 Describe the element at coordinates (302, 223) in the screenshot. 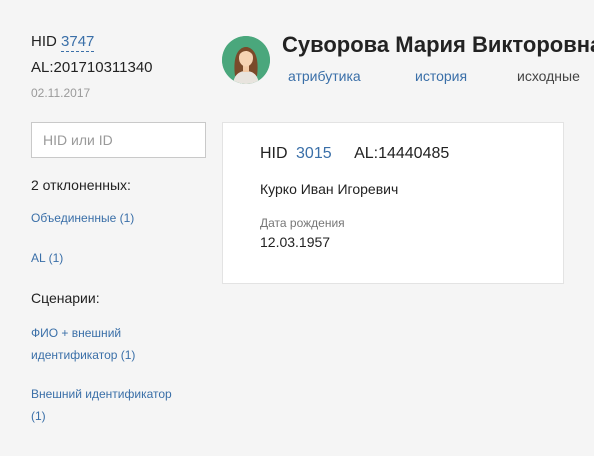

I see `card-dob-label: Дата рождения` at that location.